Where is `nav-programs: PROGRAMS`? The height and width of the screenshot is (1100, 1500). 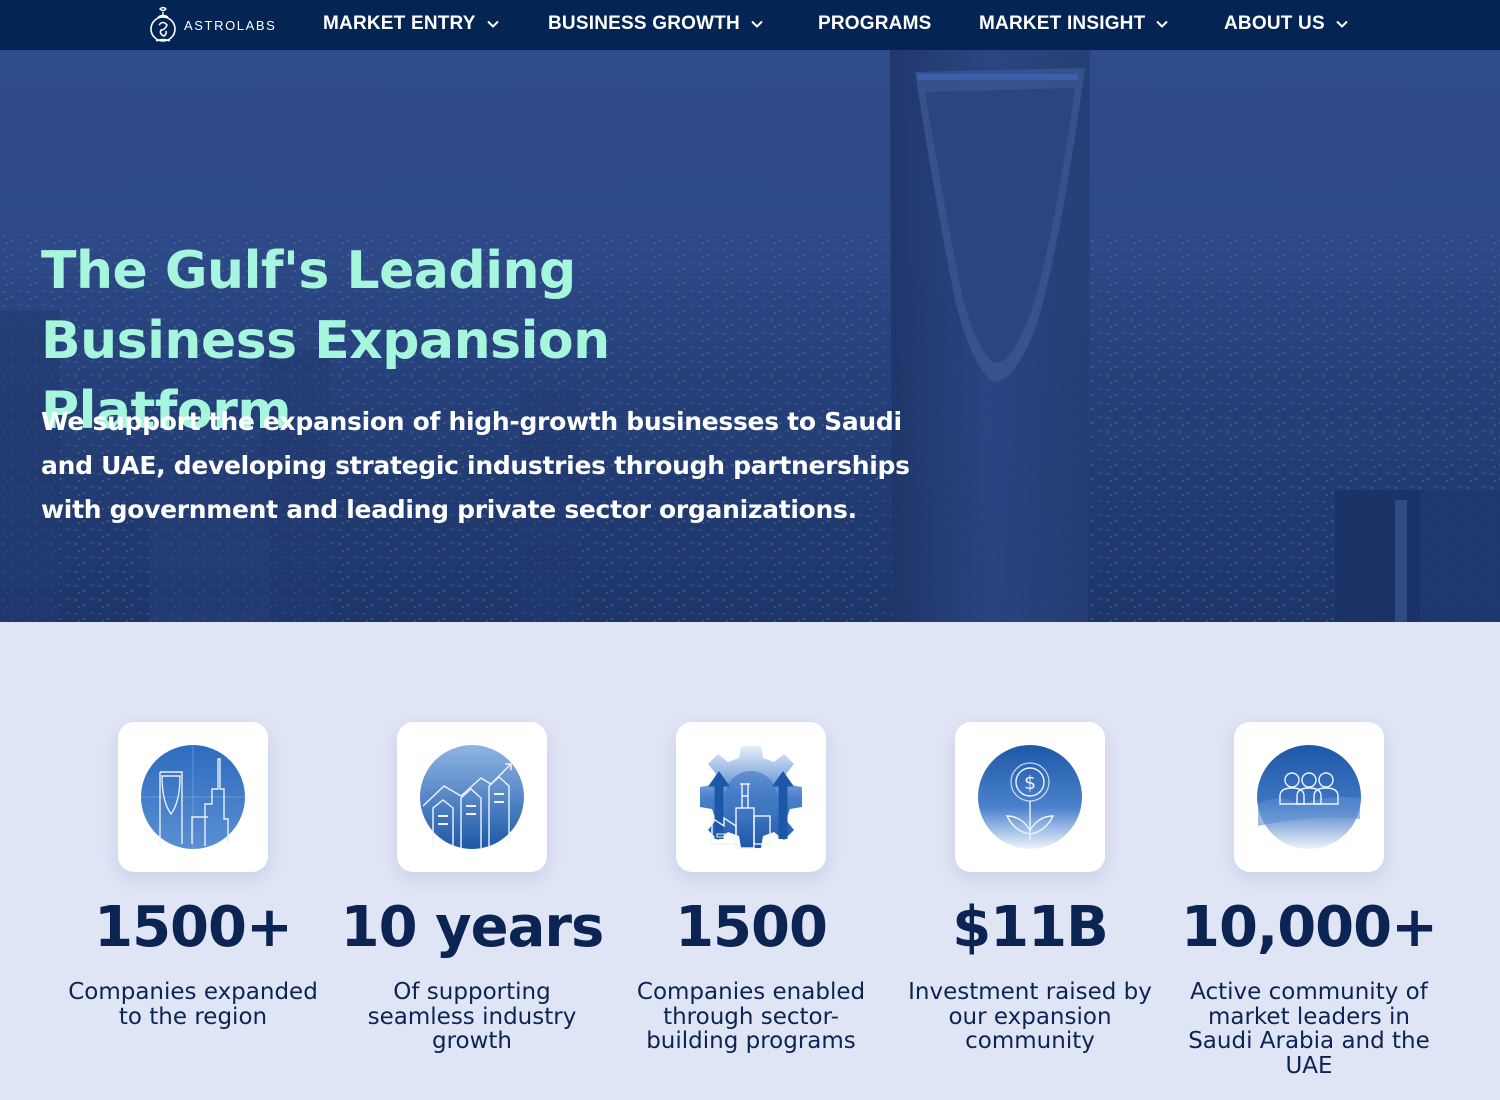 nav-programs: PROGRAMS is located at coordinates (875, 24).